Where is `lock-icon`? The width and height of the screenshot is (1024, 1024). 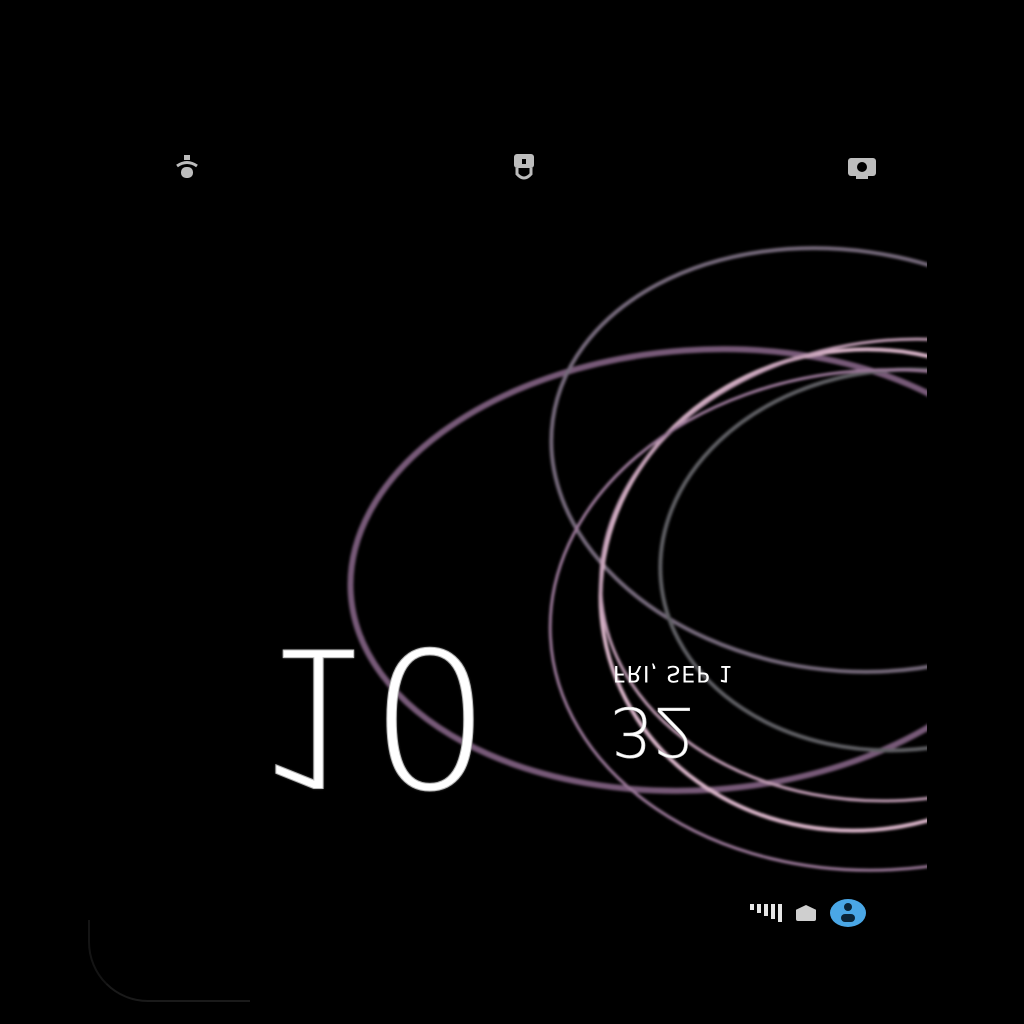 lock-icon is located at coordinates (524, 167).